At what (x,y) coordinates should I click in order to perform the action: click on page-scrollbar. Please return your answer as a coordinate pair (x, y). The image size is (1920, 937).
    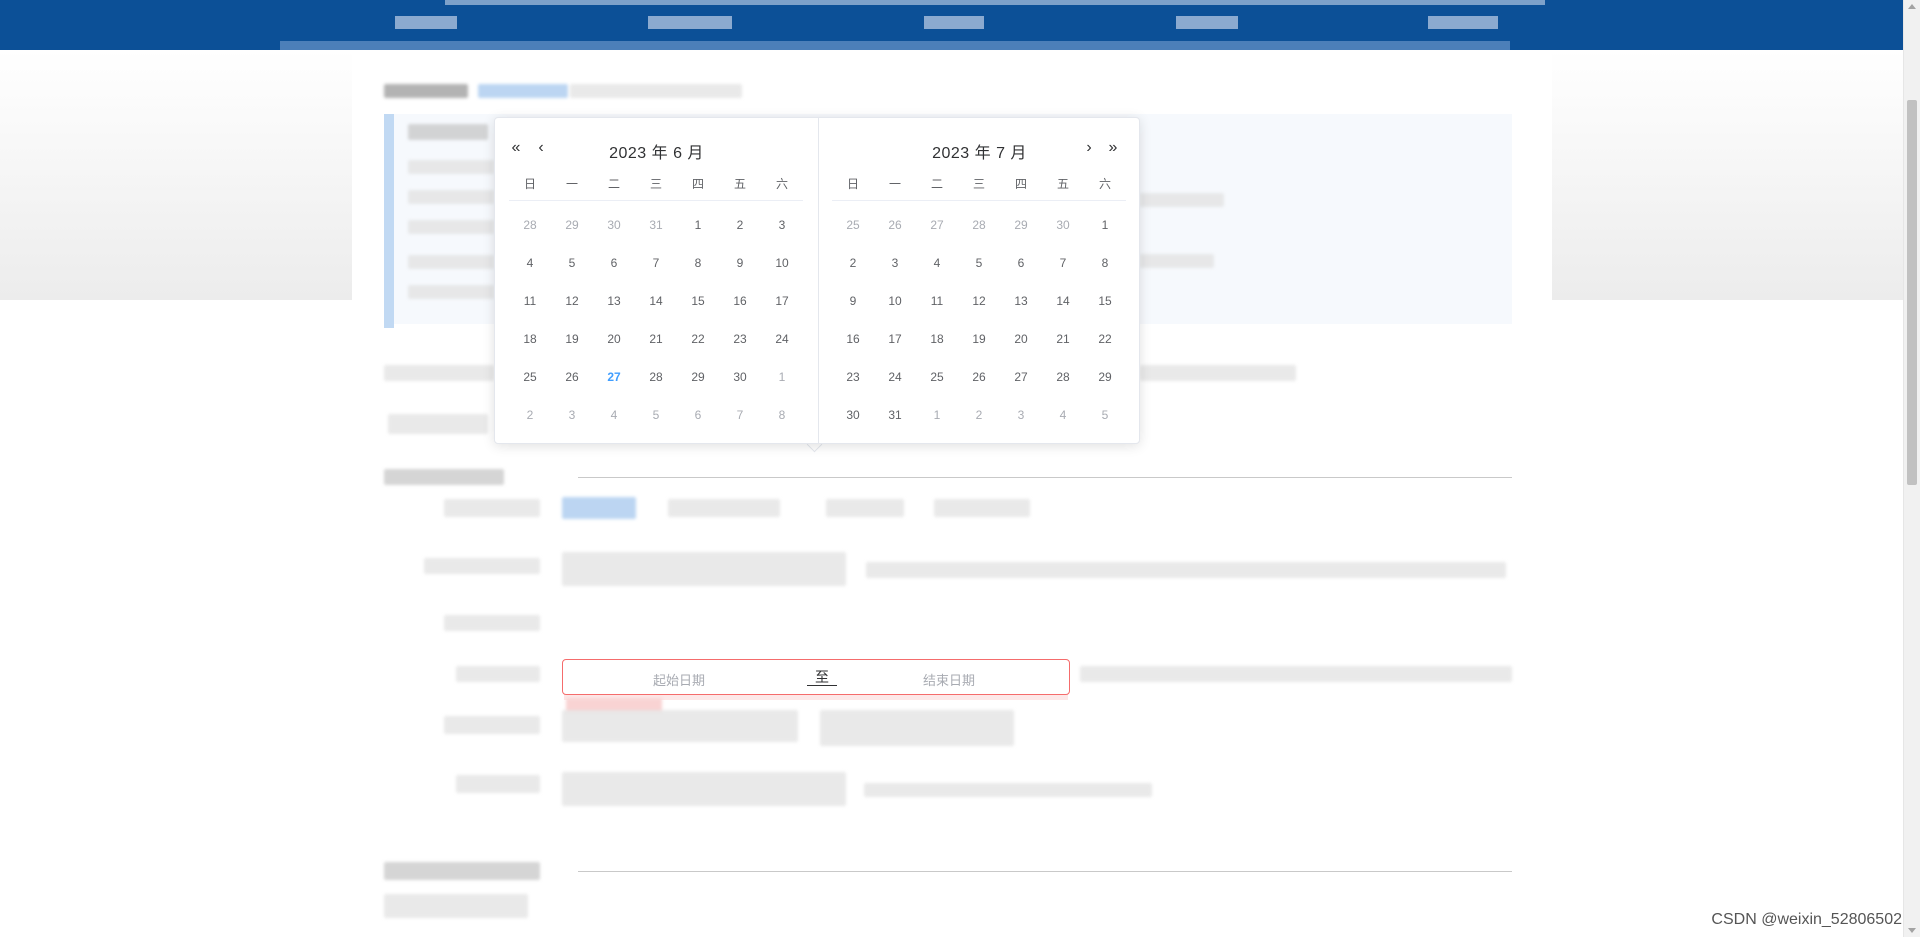
    Looking at the image, I should click on (1911, 468).